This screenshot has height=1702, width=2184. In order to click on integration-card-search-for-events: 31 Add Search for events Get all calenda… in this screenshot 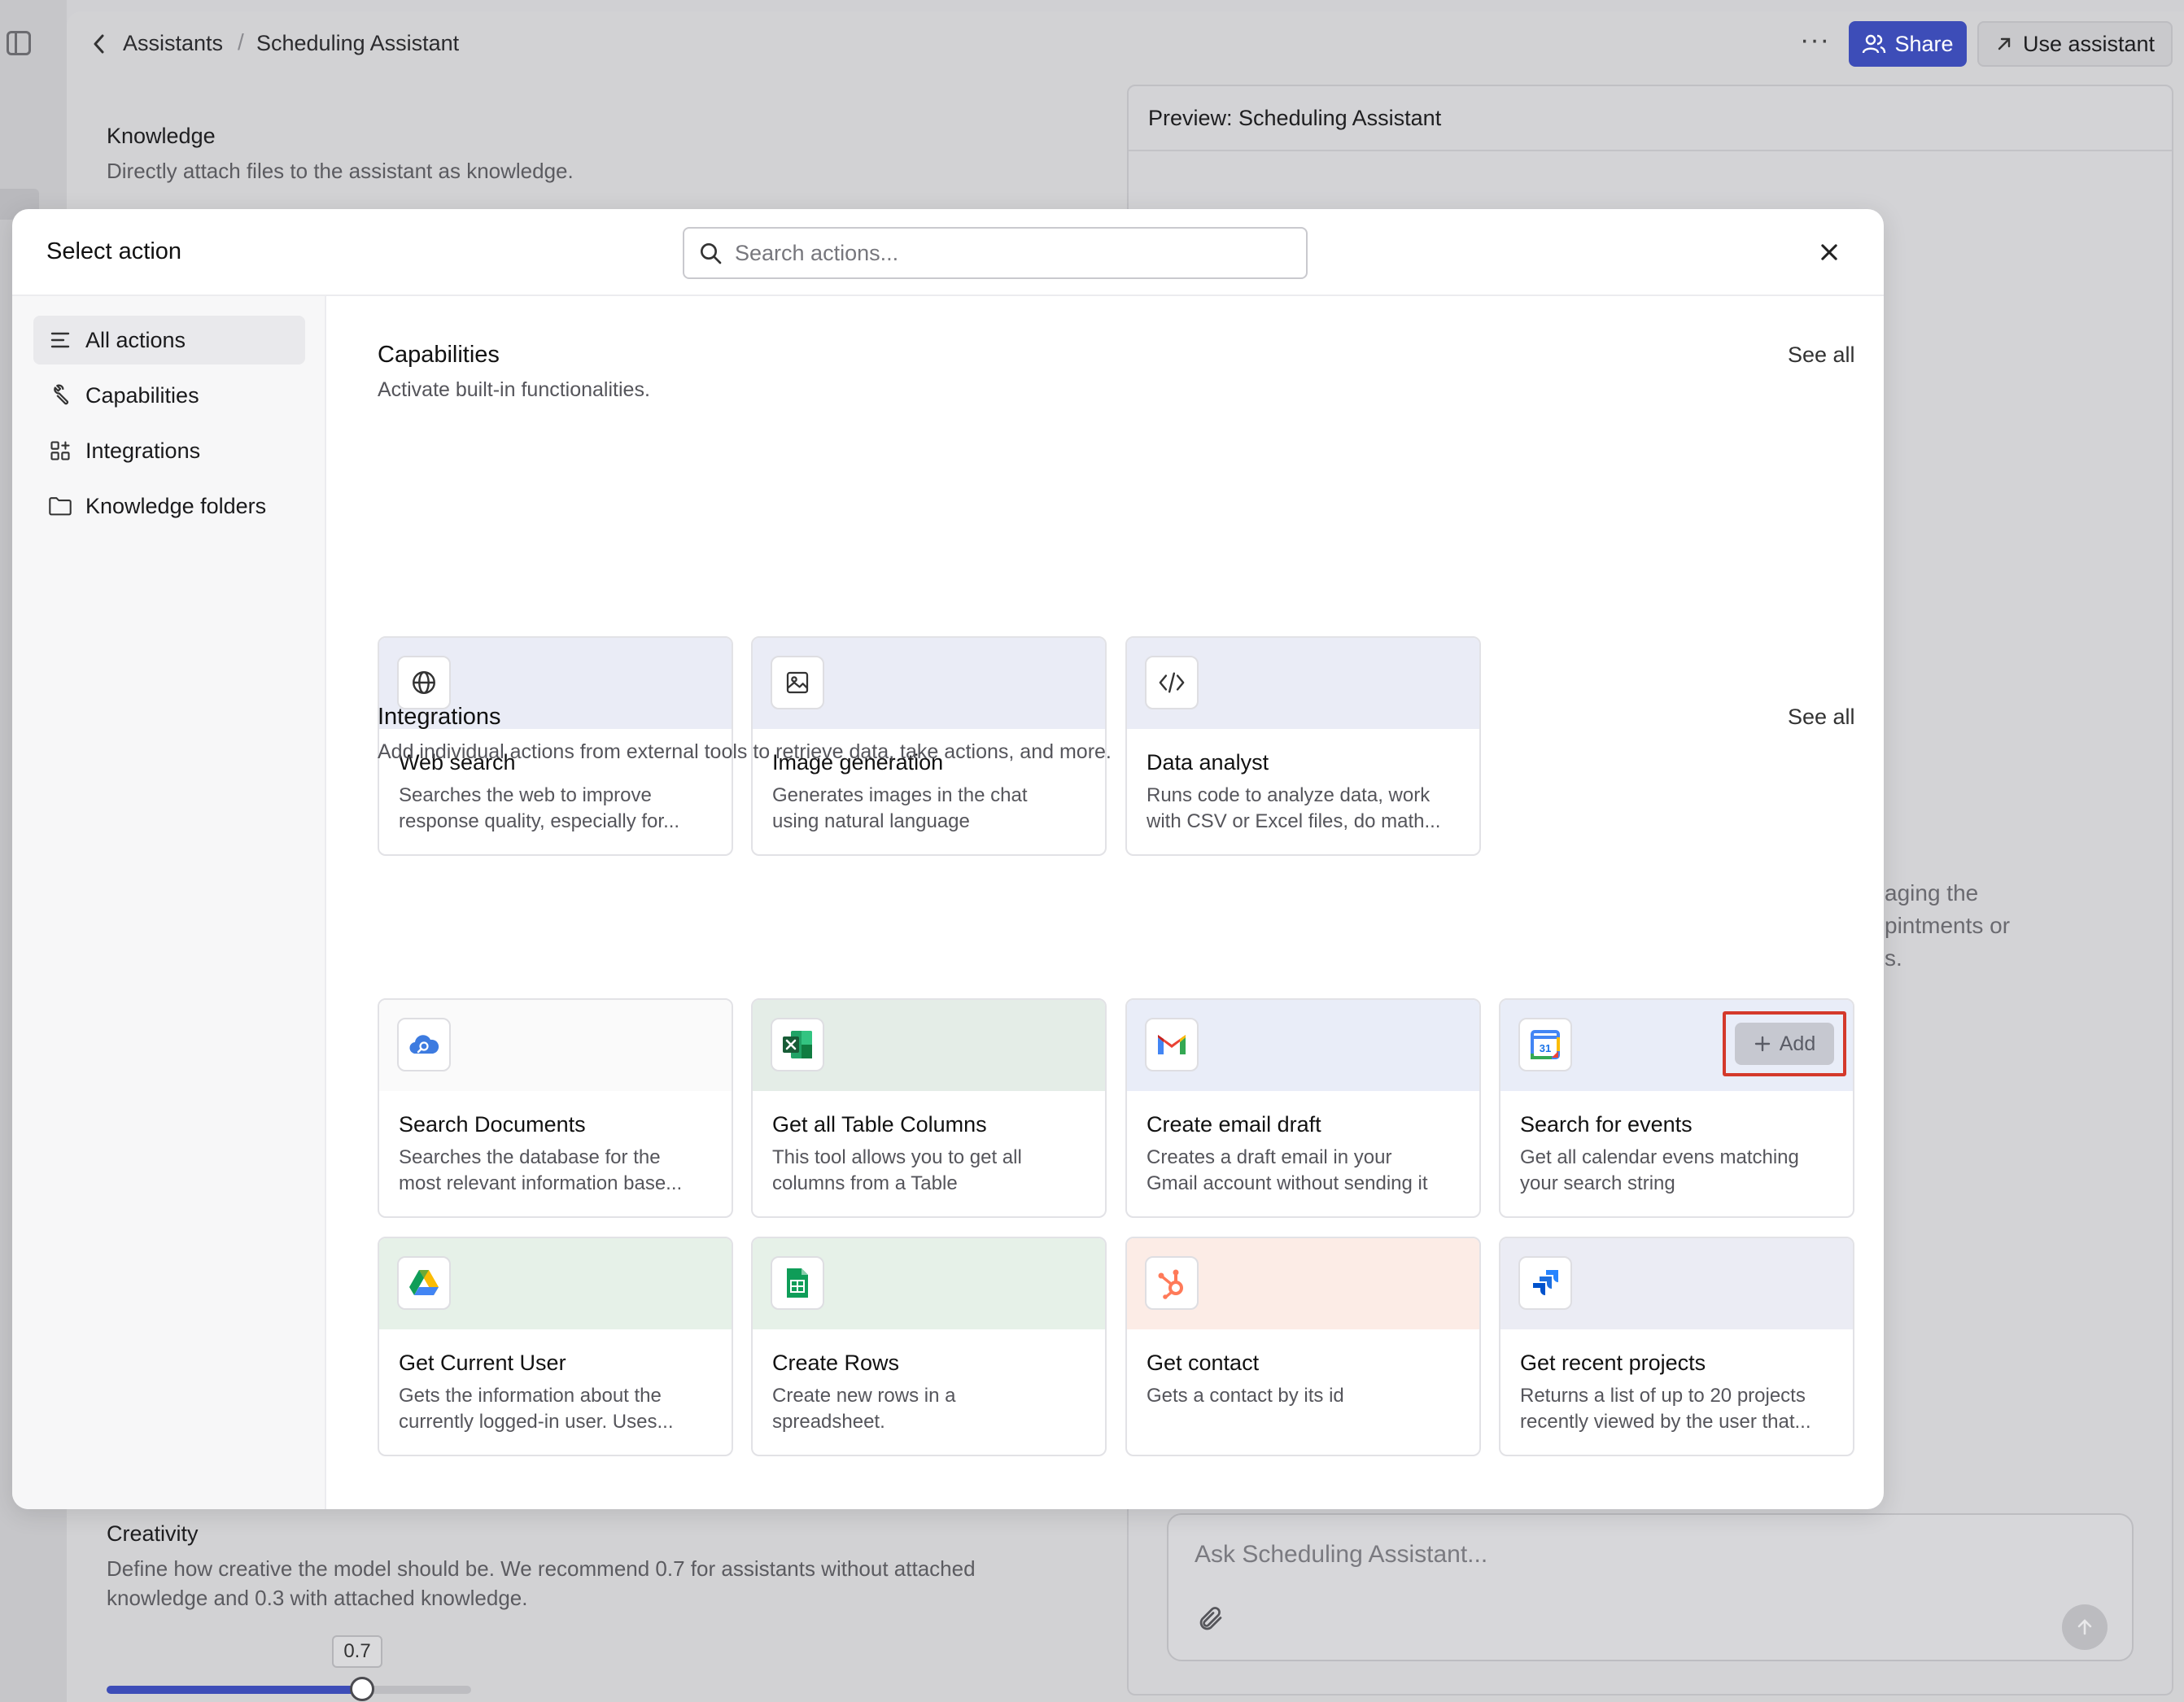, I will do `click(1676, 1108)`.